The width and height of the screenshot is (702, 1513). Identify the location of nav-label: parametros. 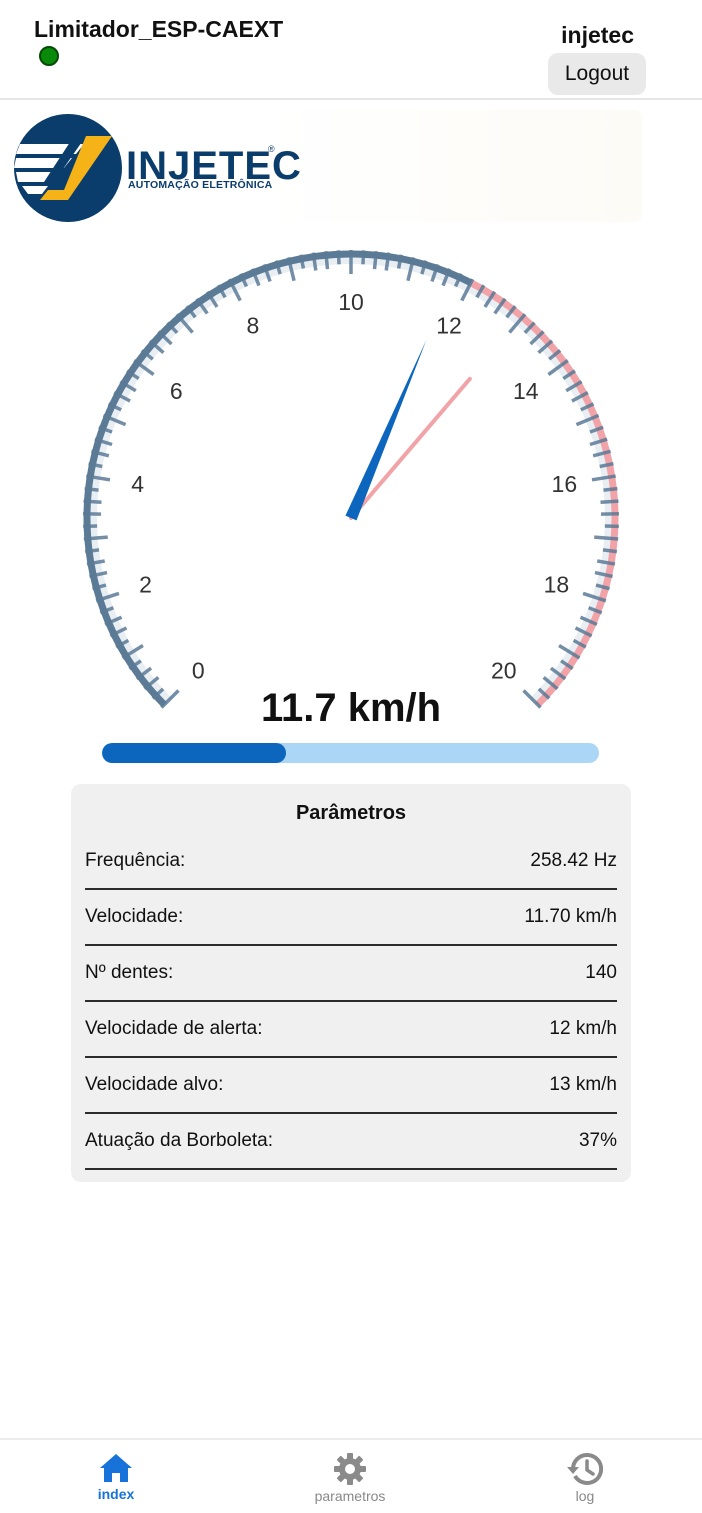
(350, 1496).